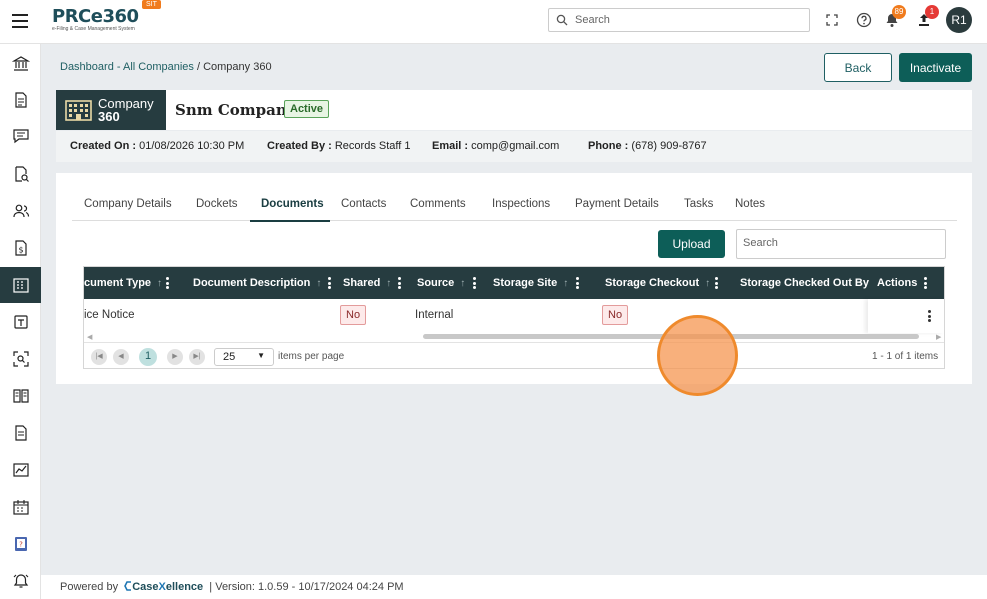  What do you see at coordinates (521, 204) in the screenshot?
I see `tab-inspections: Inspections` at bounding box center [521, 204].